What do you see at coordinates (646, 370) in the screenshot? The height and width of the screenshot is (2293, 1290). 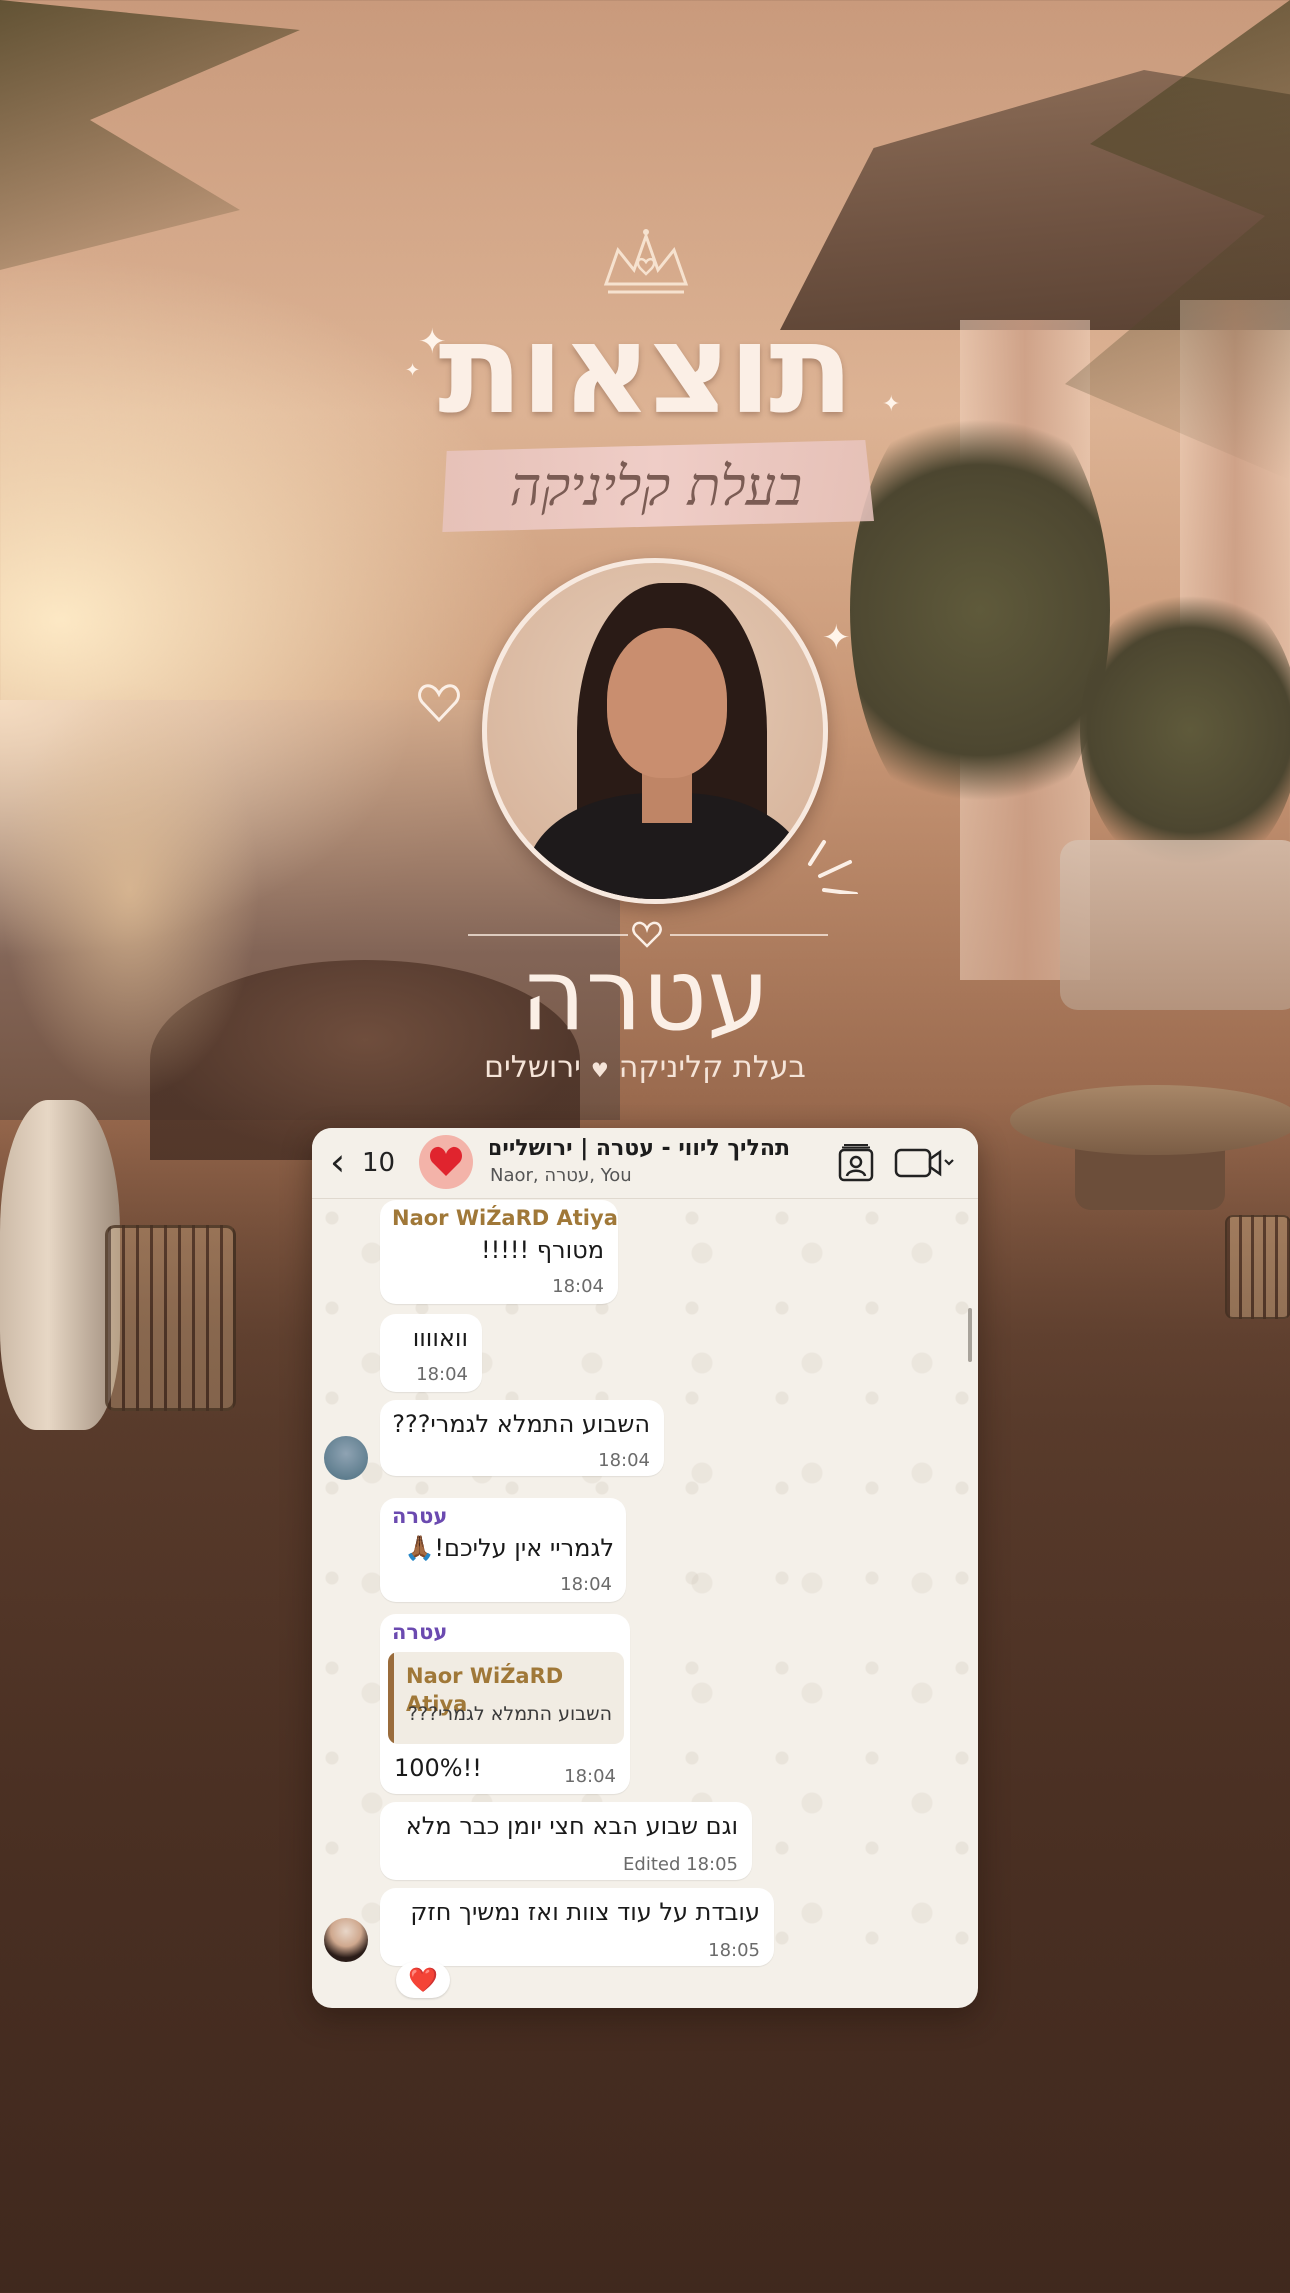 I see `page-title: תוצאות` at bounding box center [646, 370].